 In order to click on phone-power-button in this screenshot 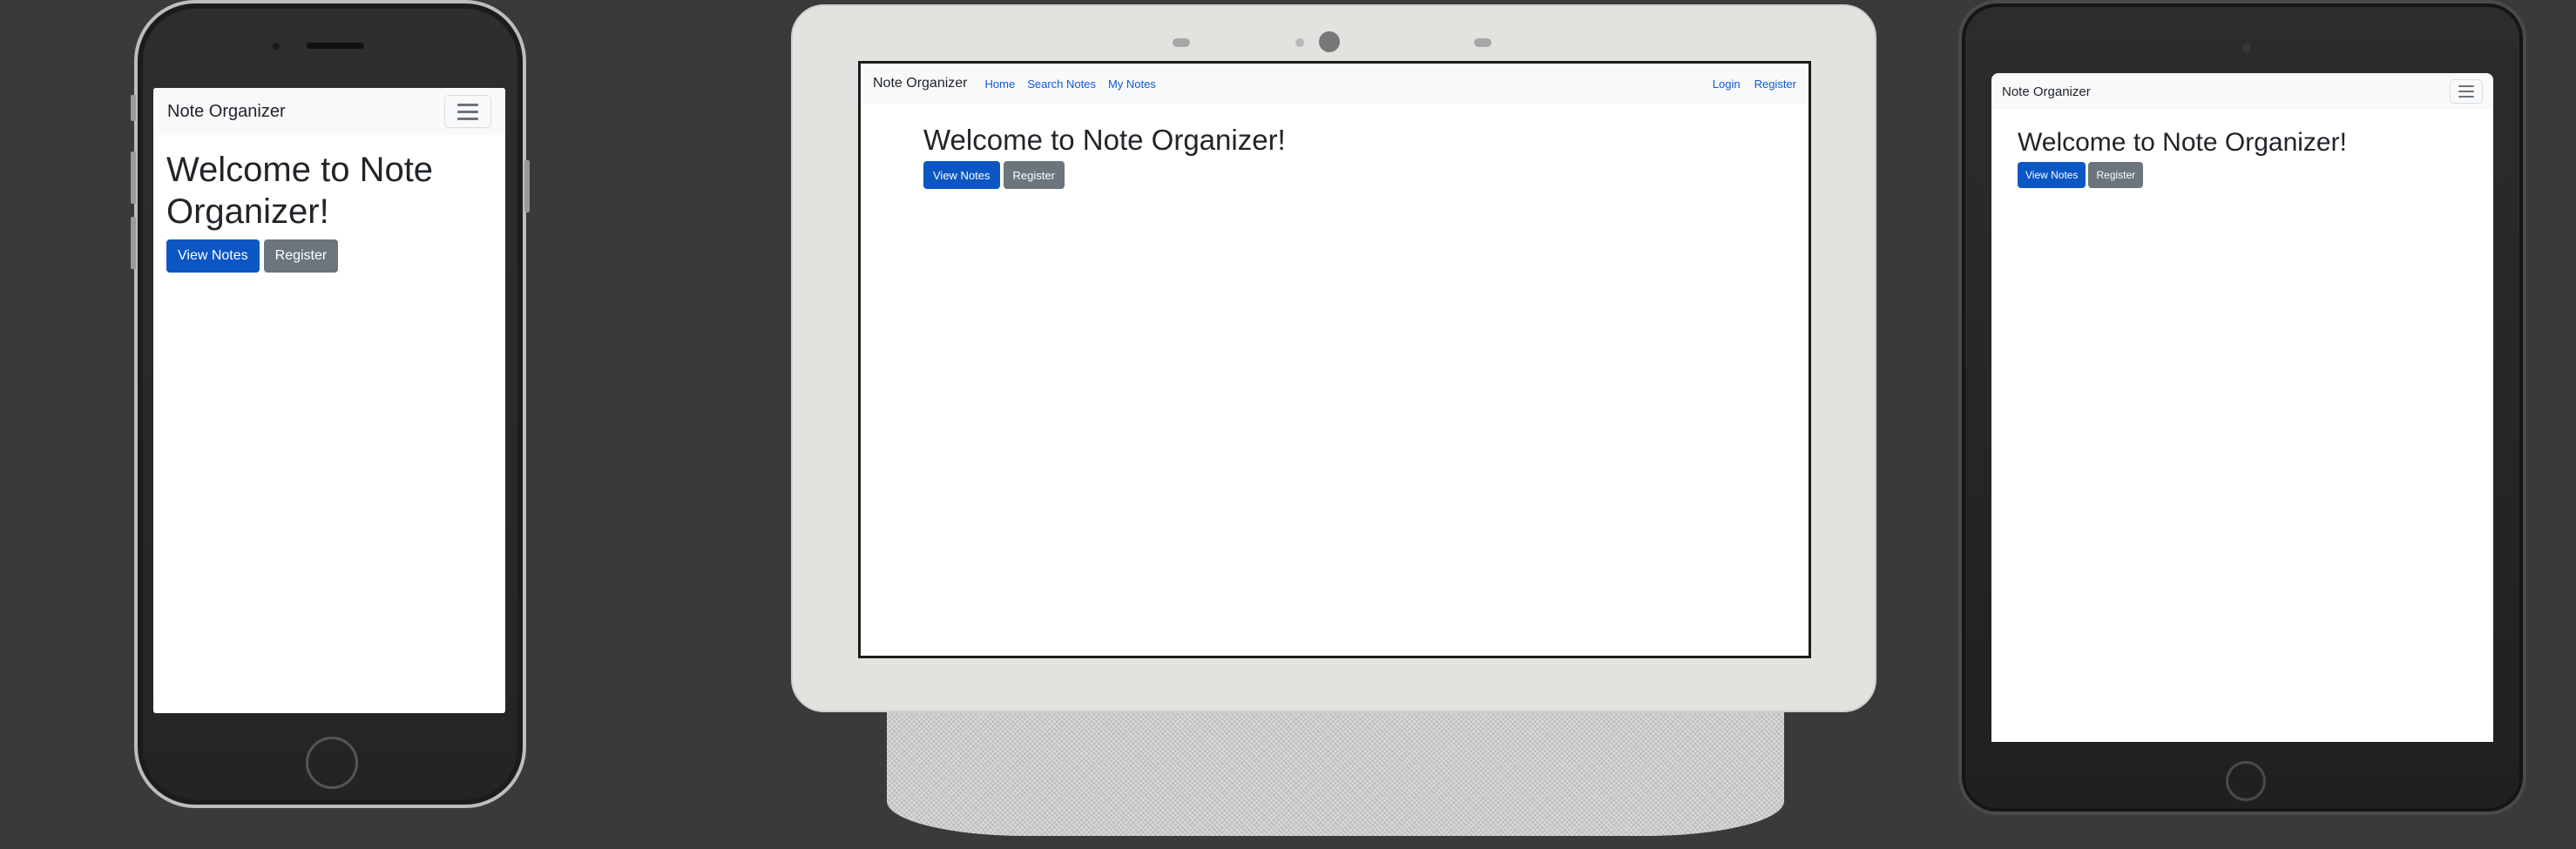, I will do `click(527, 186)`.